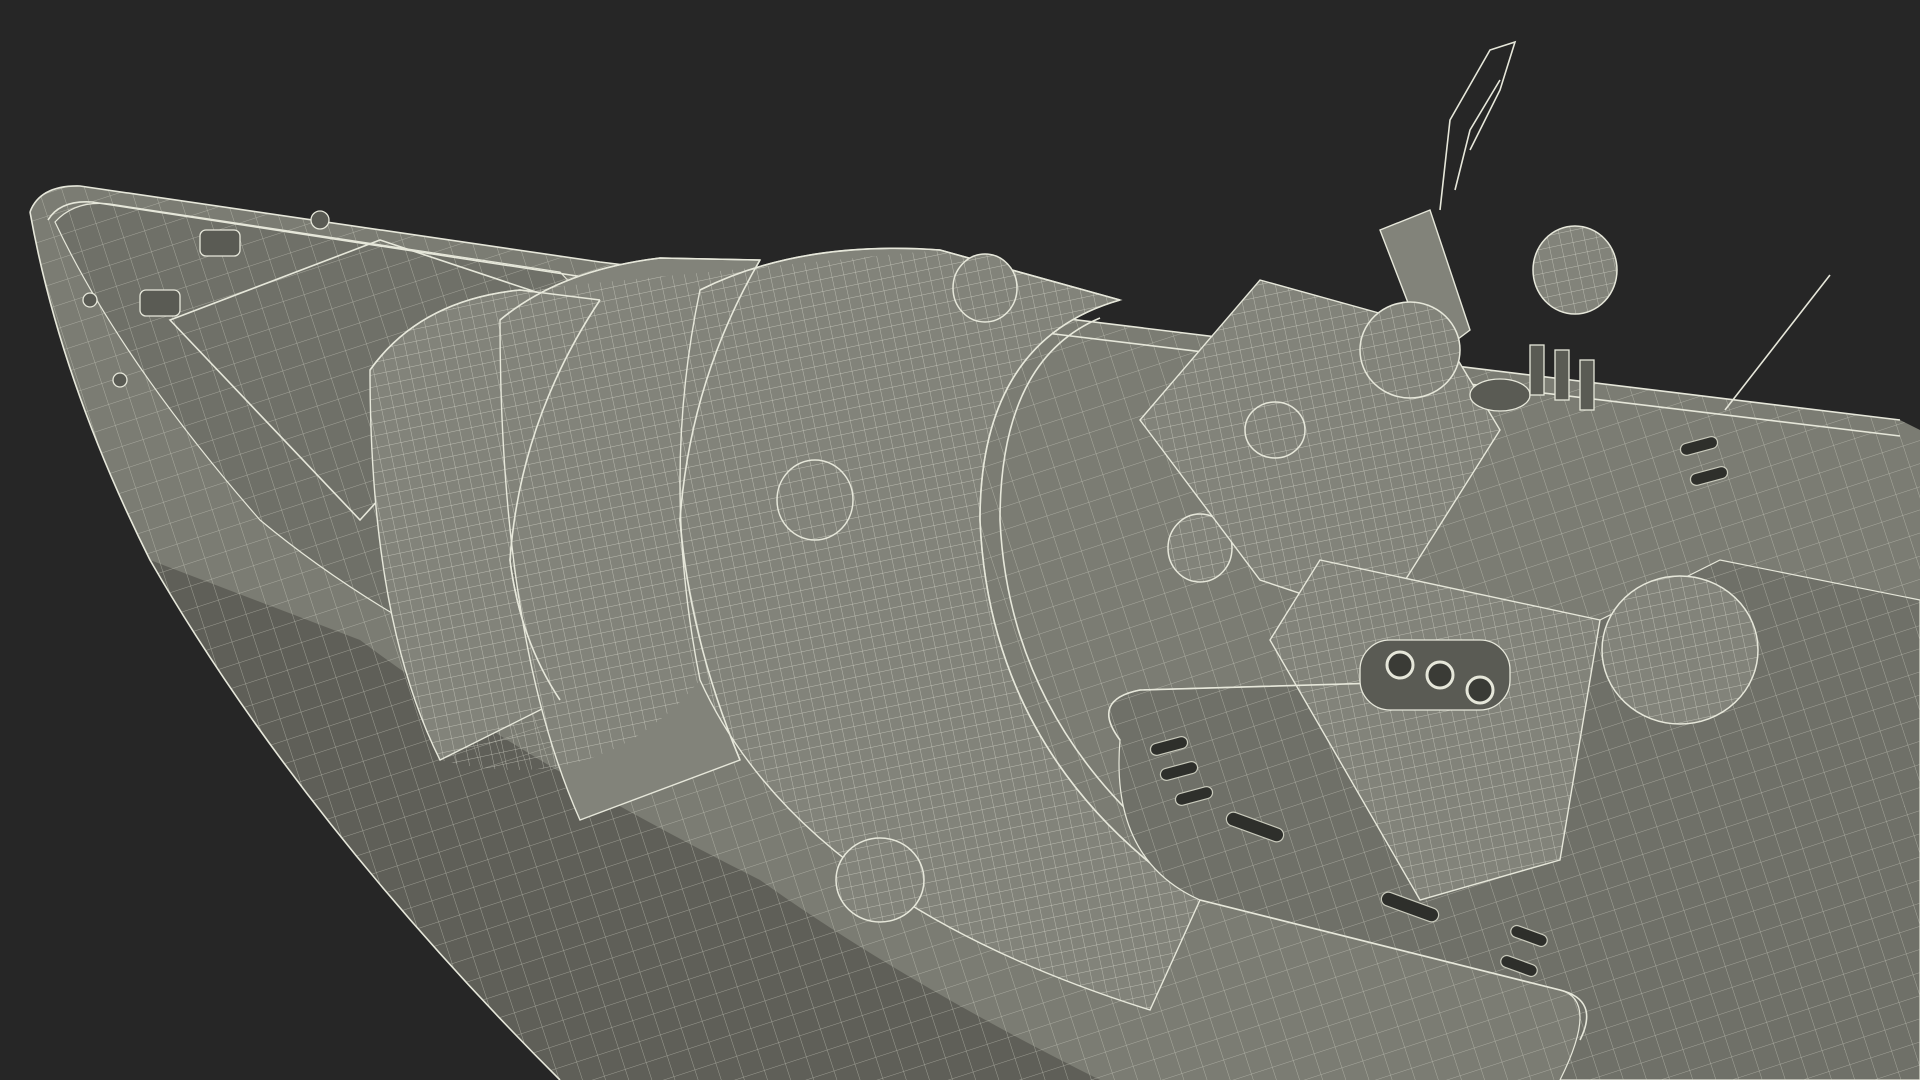 This screenshot has width=1920, height=1080. I want to click on mast-dome-right, so click(1575, 270).